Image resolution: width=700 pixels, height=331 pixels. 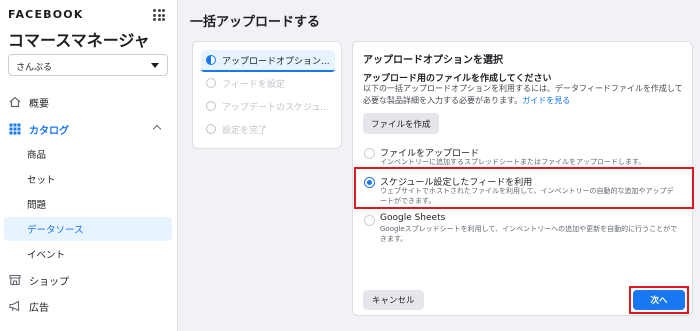 I want to click on sidebar-item-label: ショップ, so click(x=49, y=282).